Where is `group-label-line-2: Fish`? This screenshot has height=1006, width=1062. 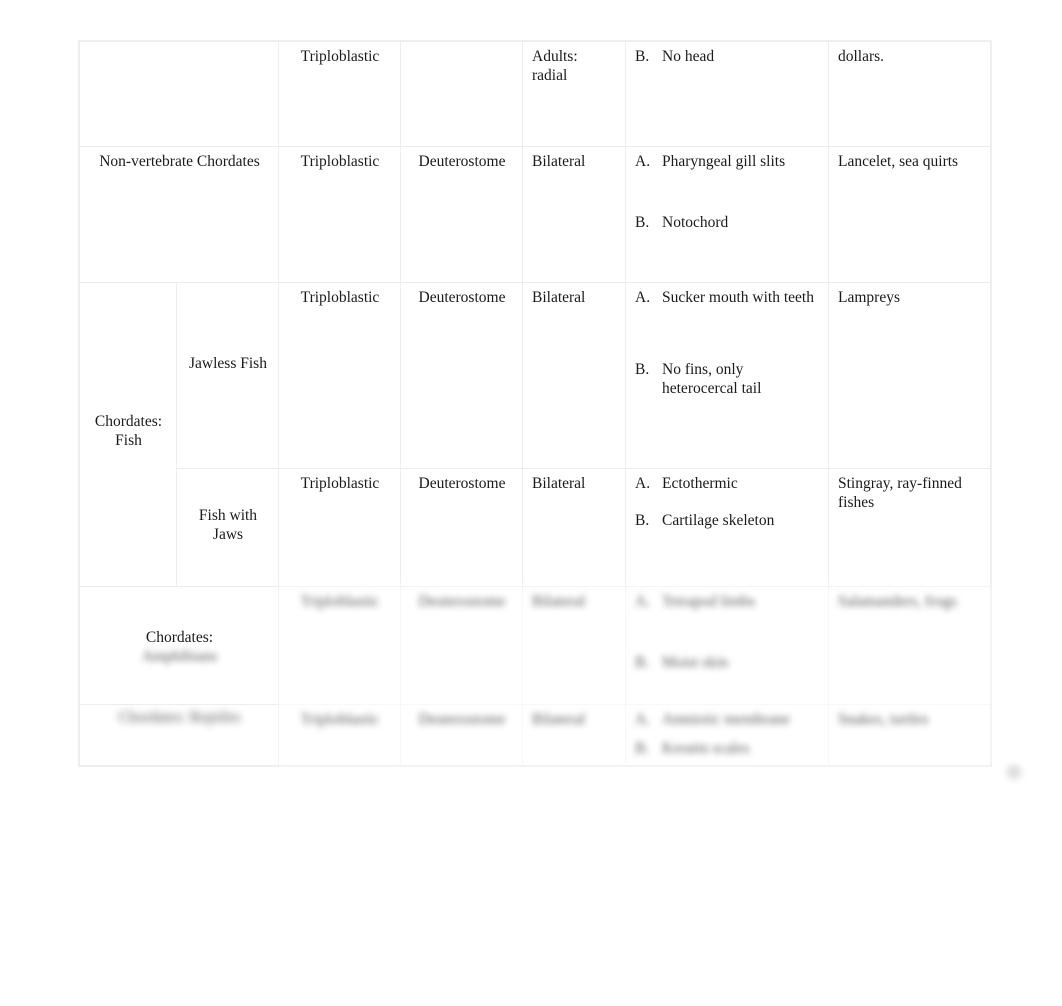 group-label-line-2: Fish is located at coordinates (128, 440).